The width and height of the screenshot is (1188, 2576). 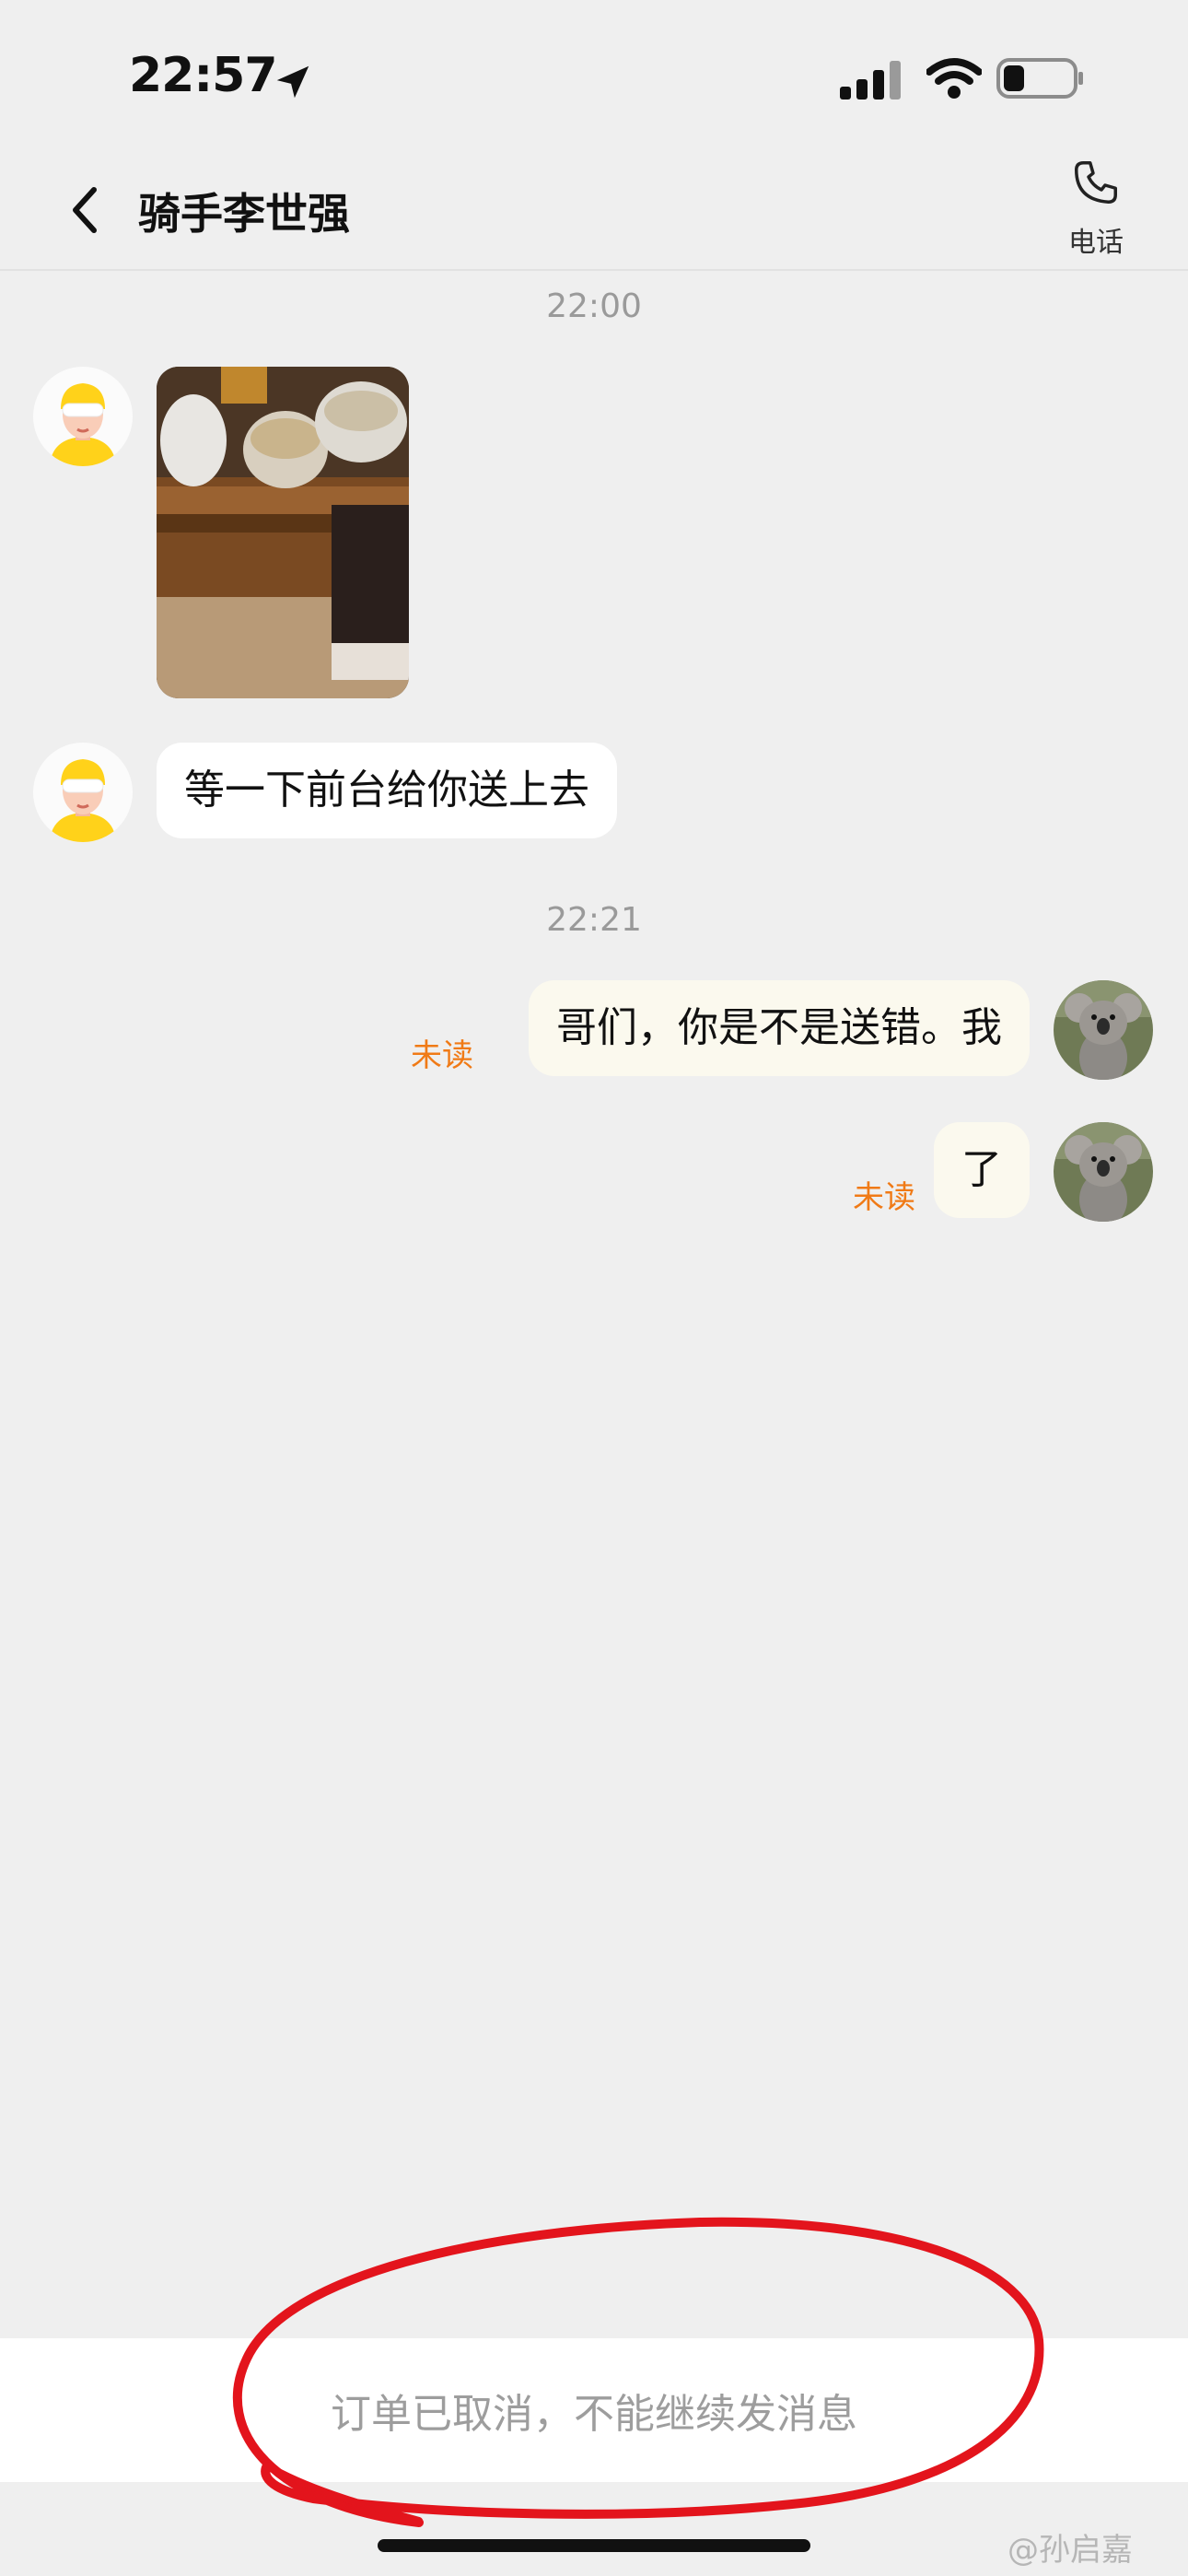 What do you see at coordinates (594, 920) in the screenshot?
I see `message-timestamp: 22:21` at bounding box center [594, 920].